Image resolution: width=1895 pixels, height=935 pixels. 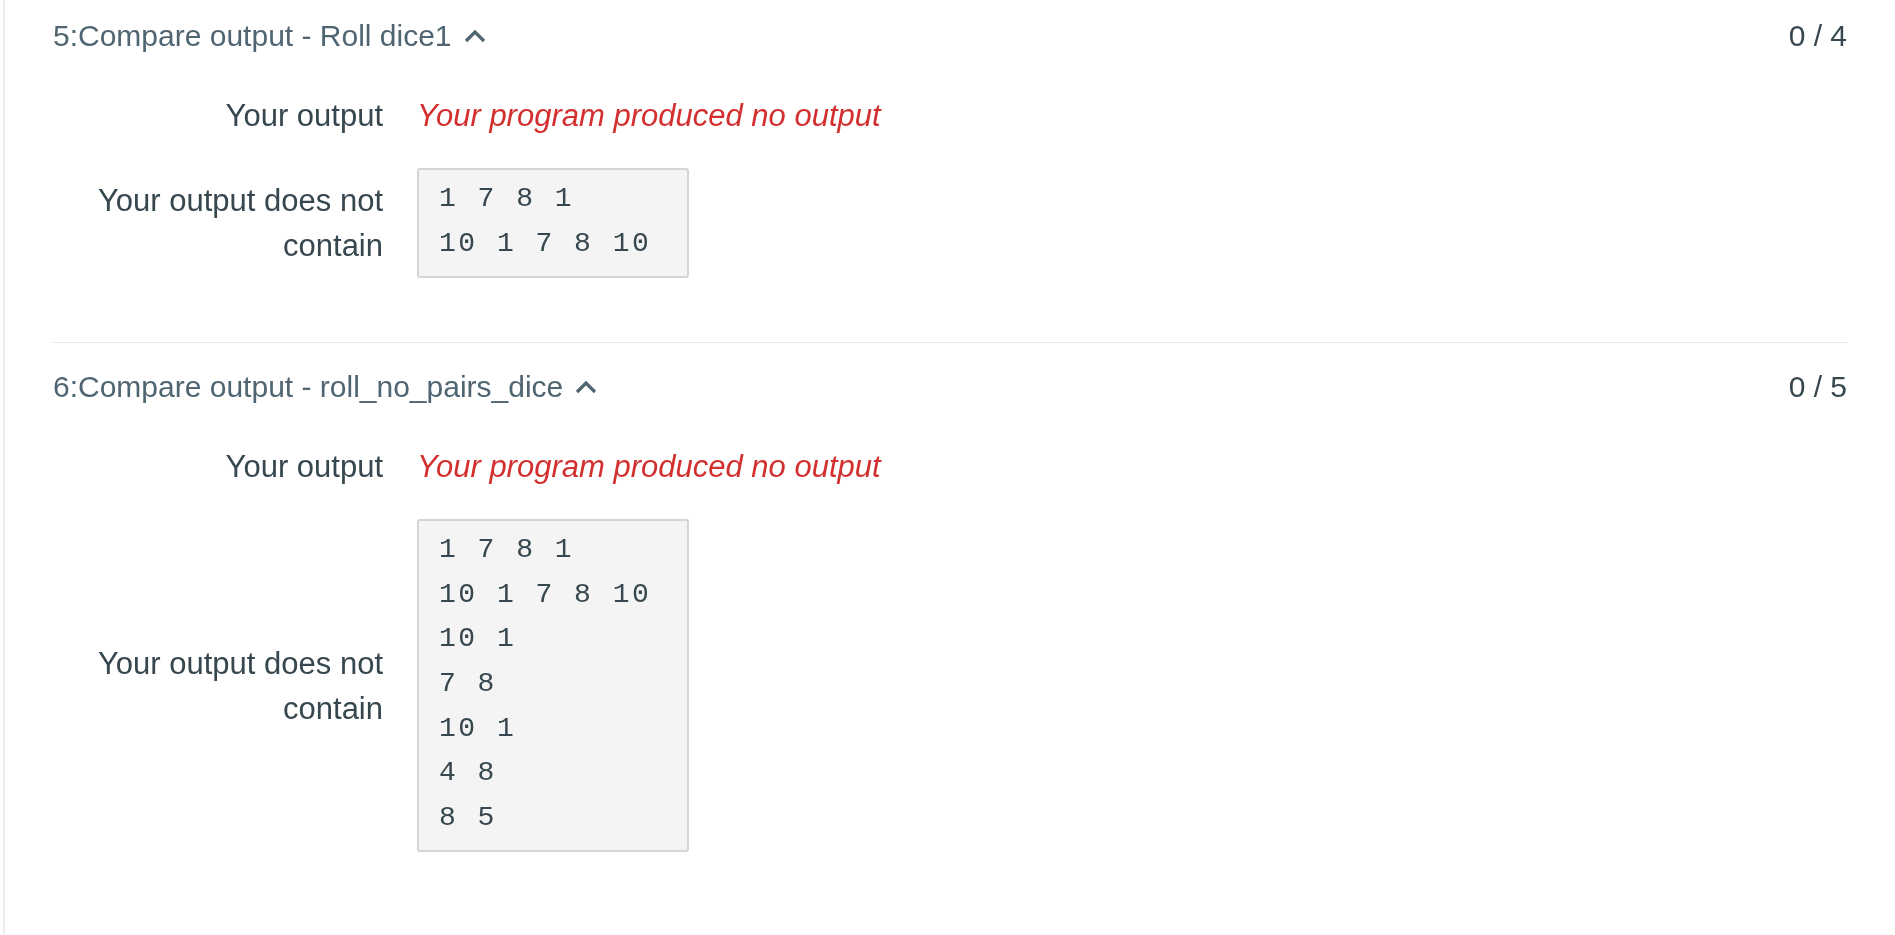 What do you see at coordinates (269, 35) in the screenshot?
I see `test-title-toggle: 5:Compare output - Roll dice1` at bounding box center [269, 35].